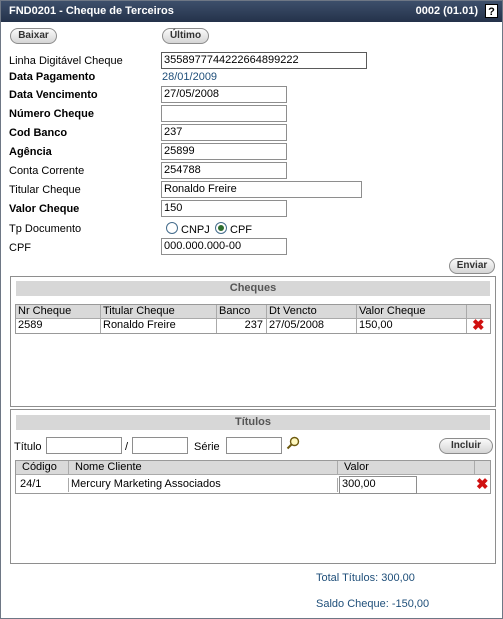 The width and height of the screenshot is (503, 619). What do you see at coordinates (264, 60) in the screenshot?
I see `linha-digitavel-input: 3558977744222664899222` at bounding box center [264, 60].